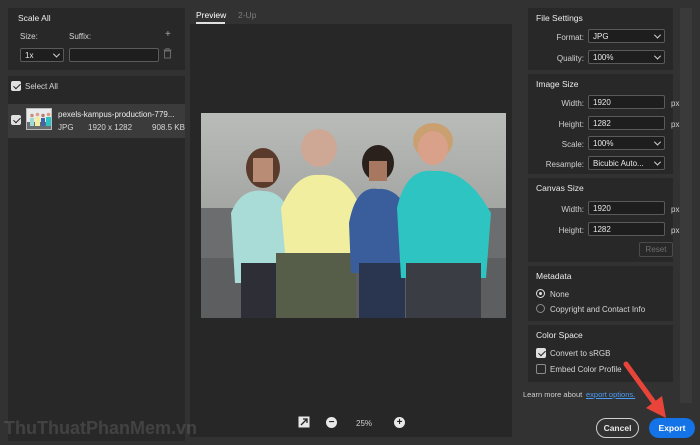 The width and height of the screenshot is (700, 445). What do you see at coordinates (168, 34) in the screenshot?
I see `add-icon: +` at bounding box center [168, 34].